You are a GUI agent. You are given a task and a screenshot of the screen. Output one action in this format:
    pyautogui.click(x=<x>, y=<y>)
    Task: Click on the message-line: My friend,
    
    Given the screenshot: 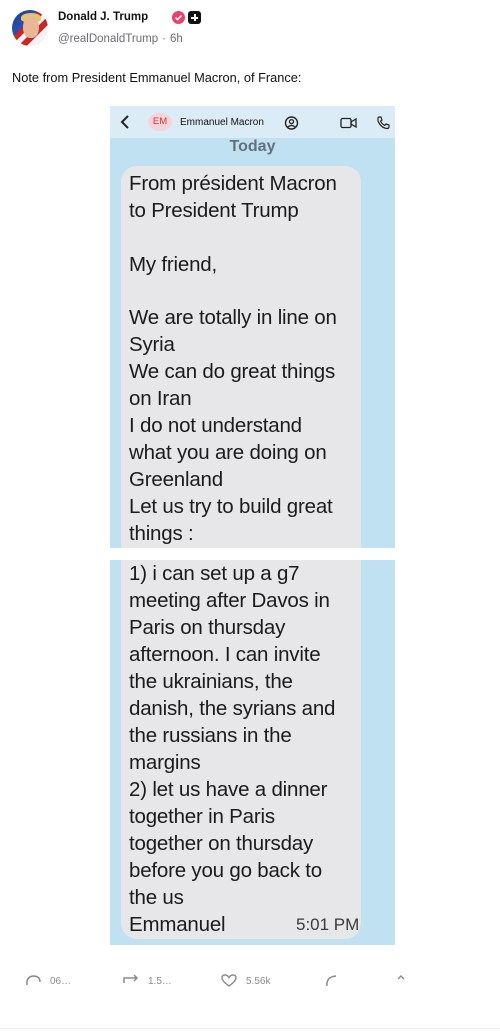 What is the action you would take?
    pyautogui.click(x=173, y=264)
    